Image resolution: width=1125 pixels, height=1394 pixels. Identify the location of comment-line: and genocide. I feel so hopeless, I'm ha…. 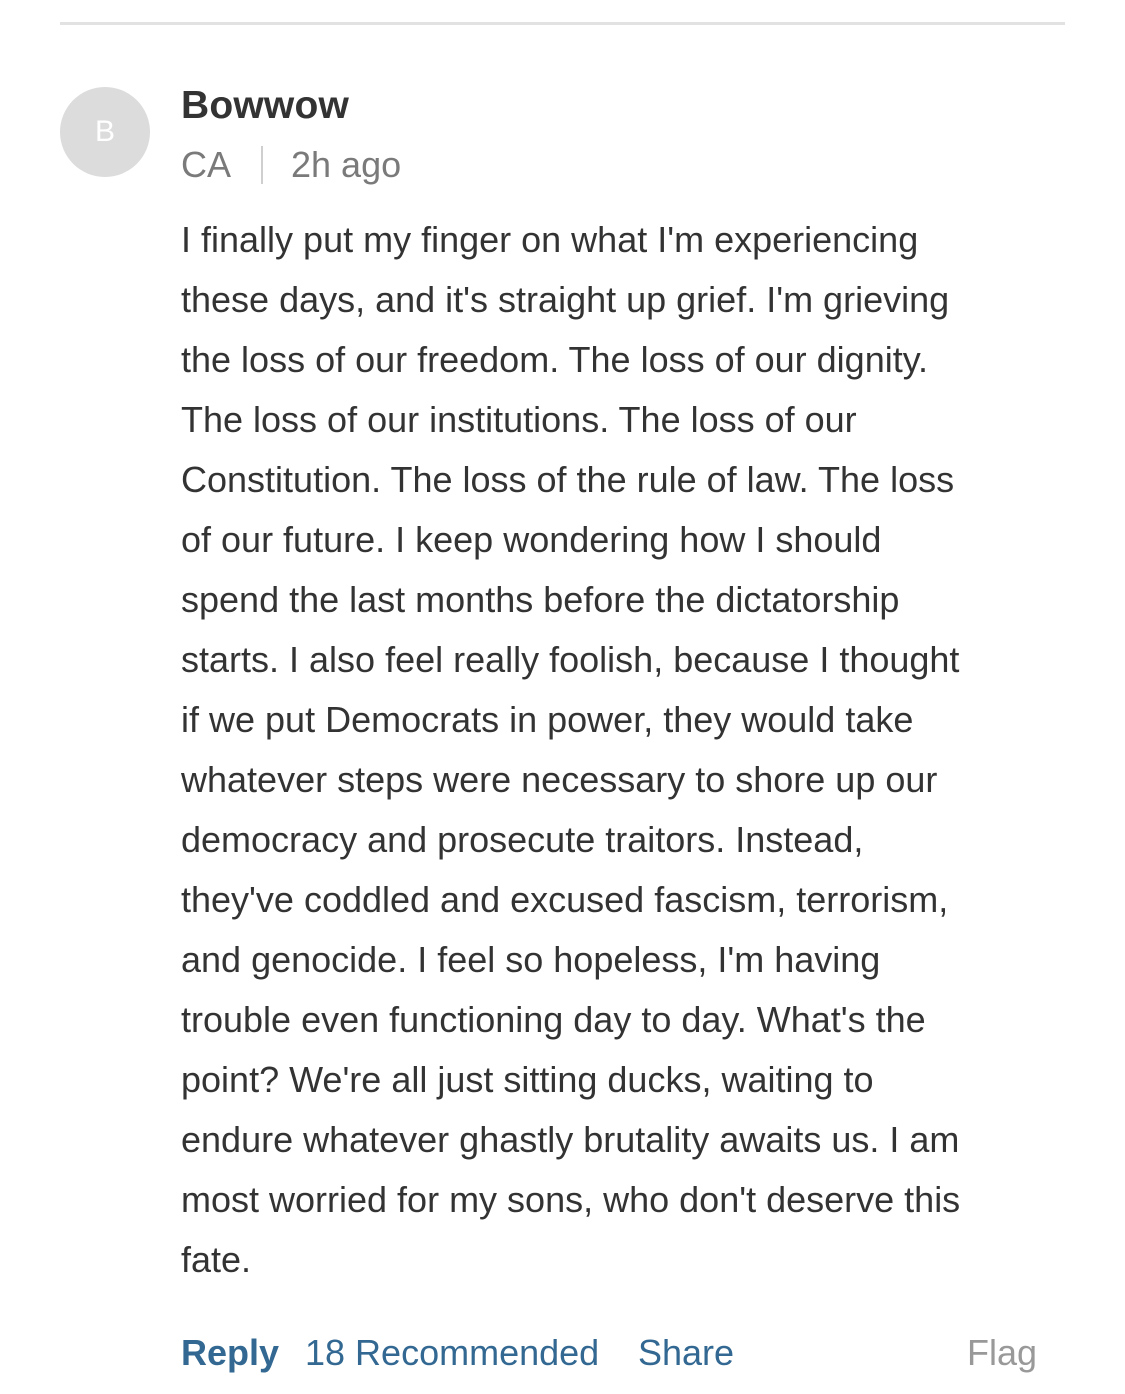
(531, 959).